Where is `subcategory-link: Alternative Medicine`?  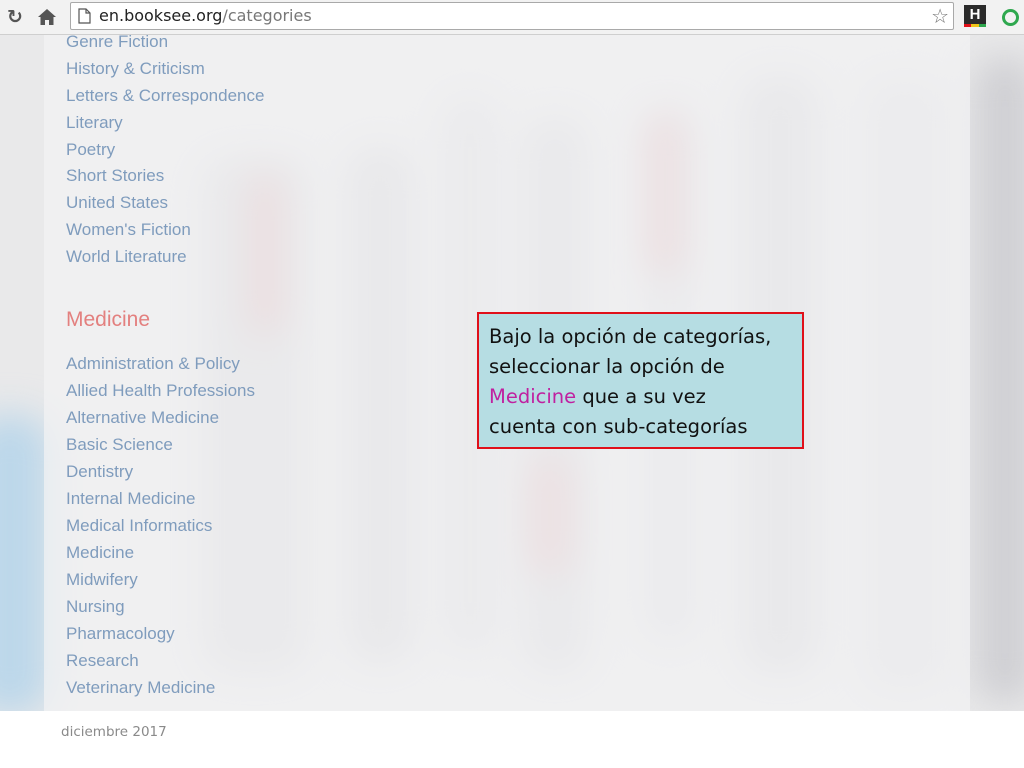 subcategory-link: Alternative Medicine is located at coordinates (142, 418).